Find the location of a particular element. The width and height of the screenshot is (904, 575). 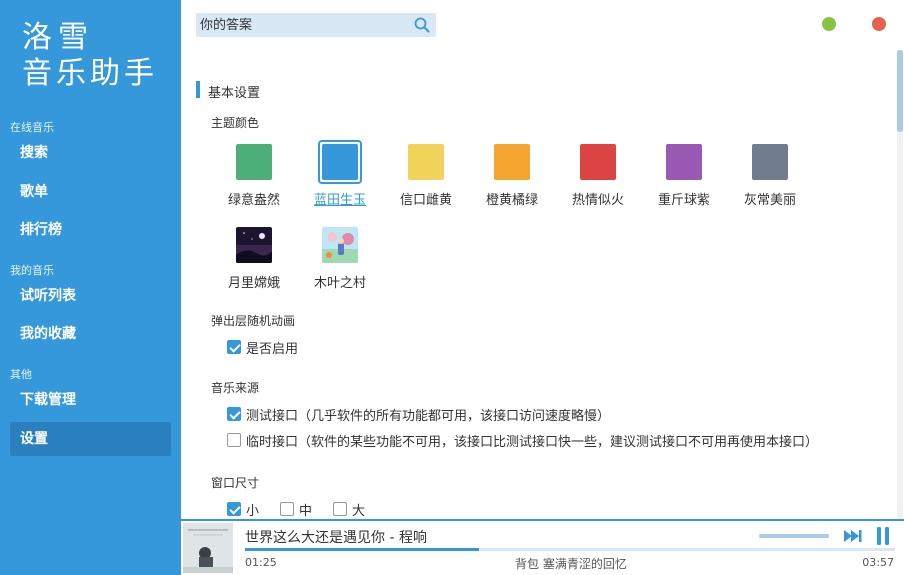

app-logo: 洛雪 音乐助手 is located at coordinates (97, 56).